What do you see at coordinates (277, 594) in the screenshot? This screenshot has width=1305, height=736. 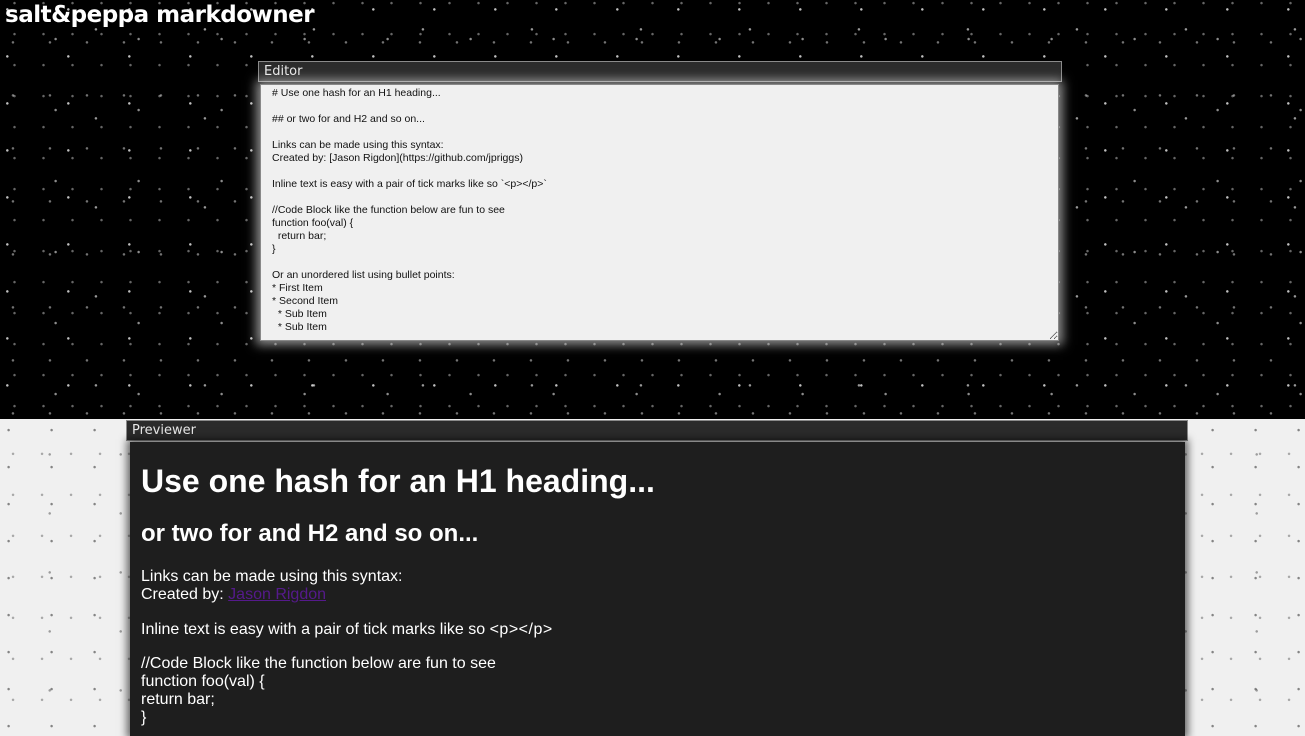 I see `author-link: Jason Rigdon` at bounding box center [277, 594].